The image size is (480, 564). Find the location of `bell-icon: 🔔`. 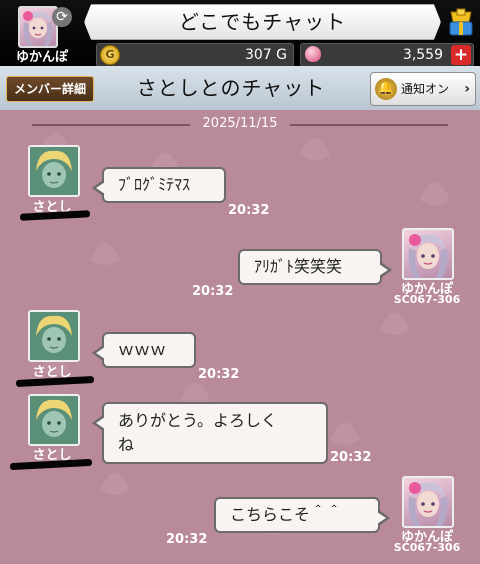

bell-icon: 🔔 is located at coordinates (386, 89).